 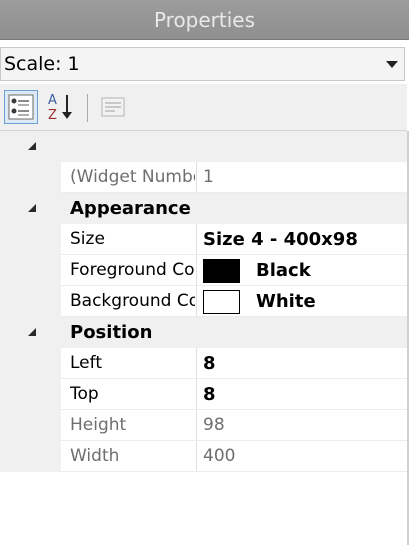 I want to click on categorized-button, so click(x=21, y=107).